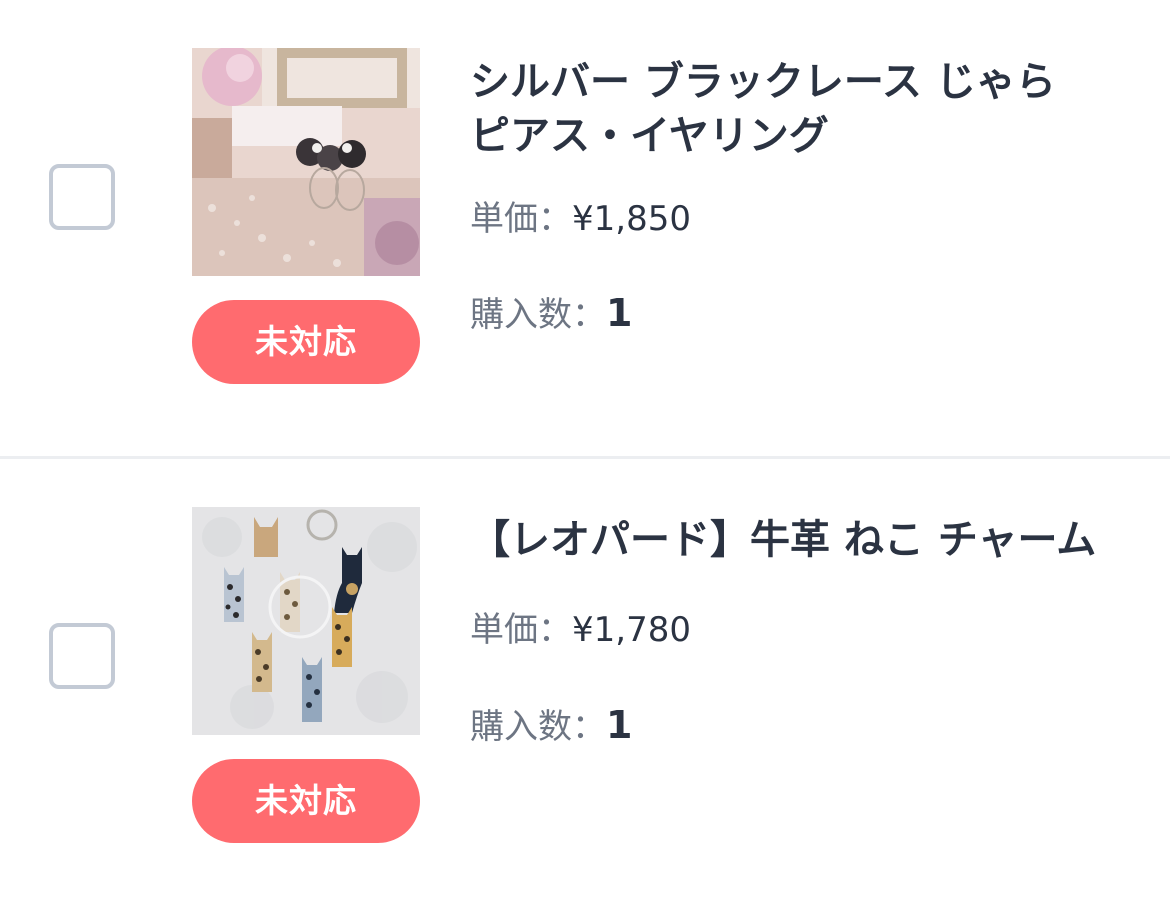  Describe the element at coordinates (800, 630) in the screenshot. I see `order-item-info: 【レオパード】牛革 ねこ チャーム 単価：¥1,780 購入数：1` at that location.